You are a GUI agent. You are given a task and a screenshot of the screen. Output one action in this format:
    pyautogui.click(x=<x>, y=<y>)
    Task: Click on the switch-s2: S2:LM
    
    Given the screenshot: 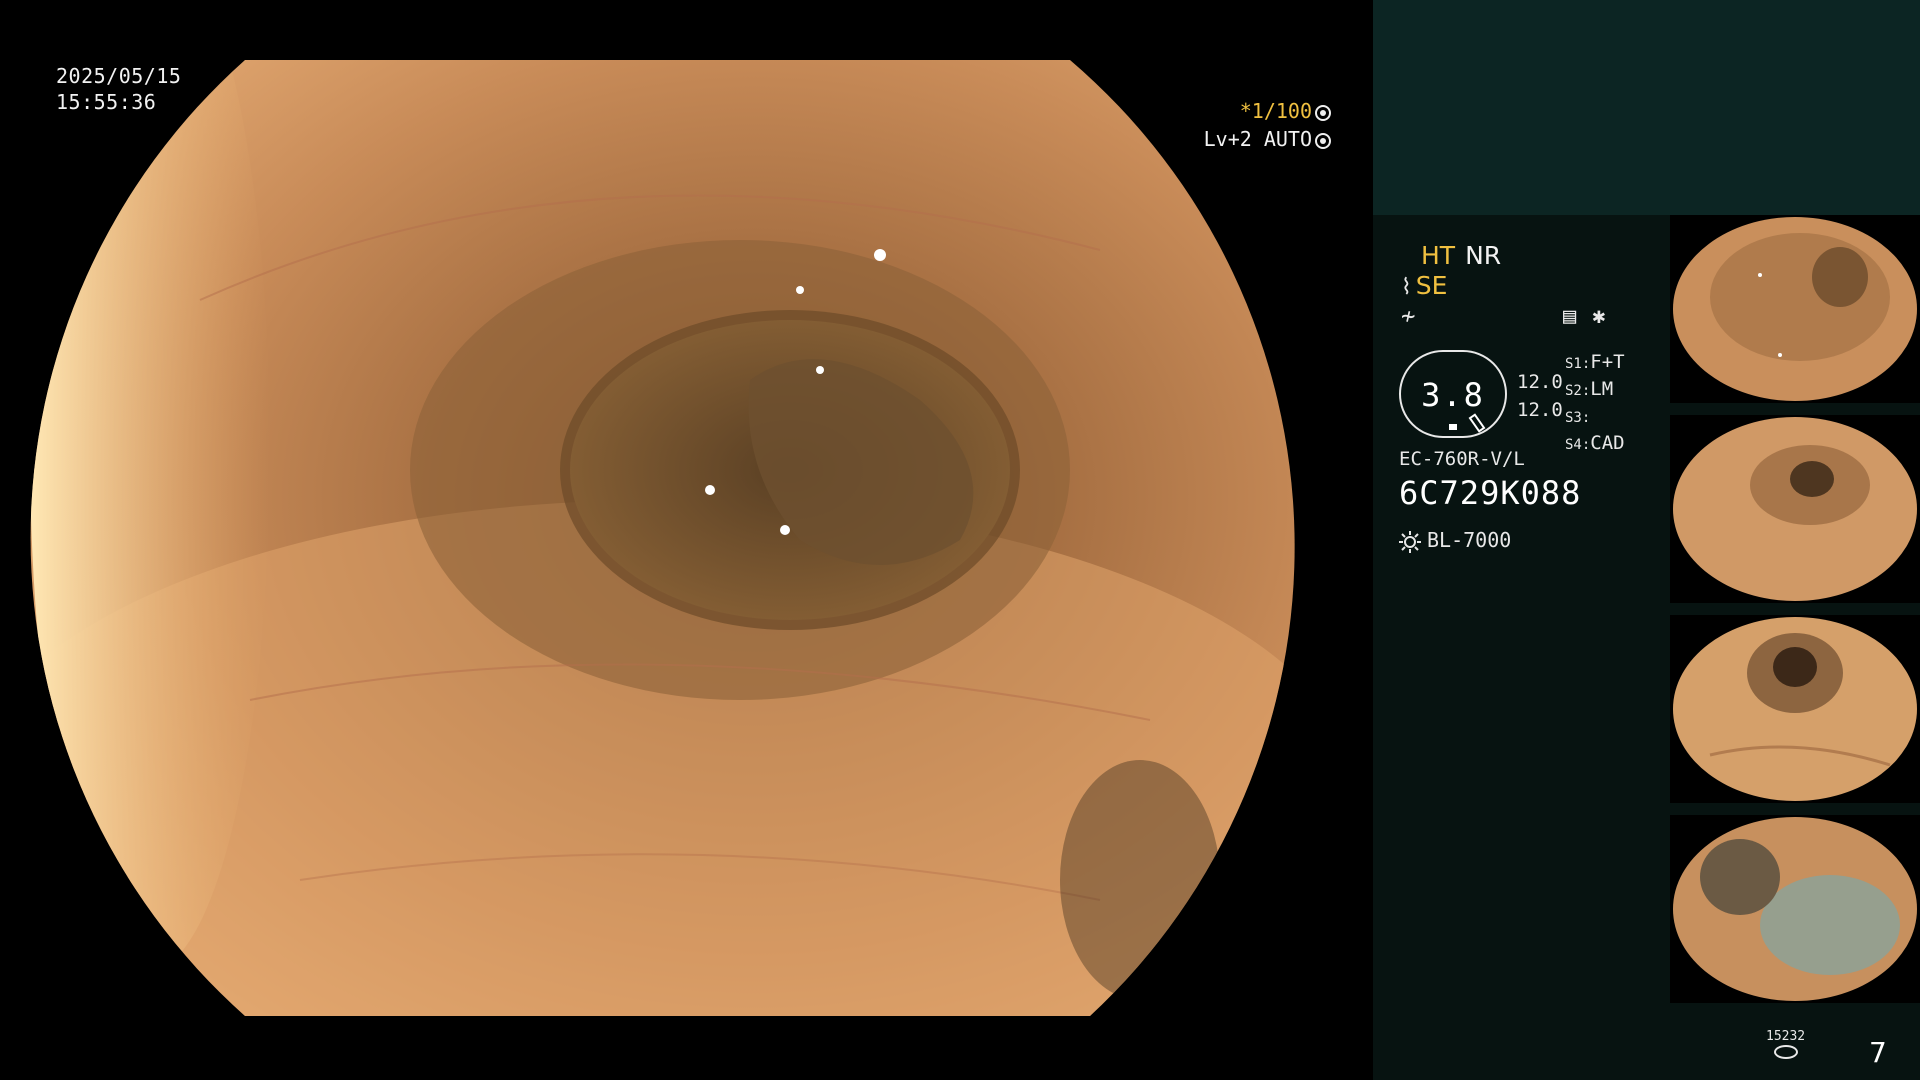 What is the action you would take?
    pyautogui.click(x=1595, y=390)
    